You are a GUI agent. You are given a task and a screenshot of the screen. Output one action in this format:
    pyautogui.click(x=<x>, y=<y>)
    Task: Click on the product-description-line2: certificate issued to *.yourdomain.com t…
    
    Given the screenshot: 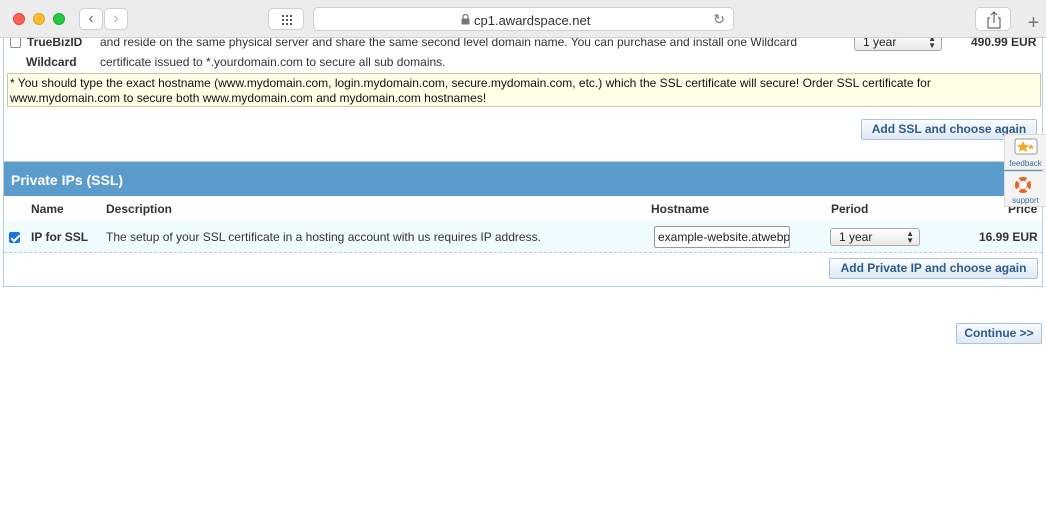 What is the action you would take?
    pyautogui.click(x=273, y=62)
    